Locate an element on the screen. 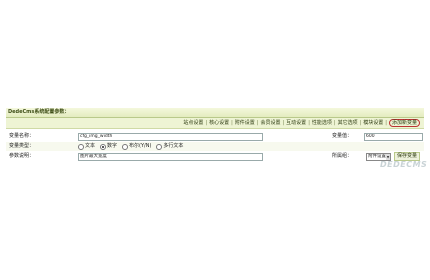  tab-site: 站点设置 is located at coordinates (193, 124).